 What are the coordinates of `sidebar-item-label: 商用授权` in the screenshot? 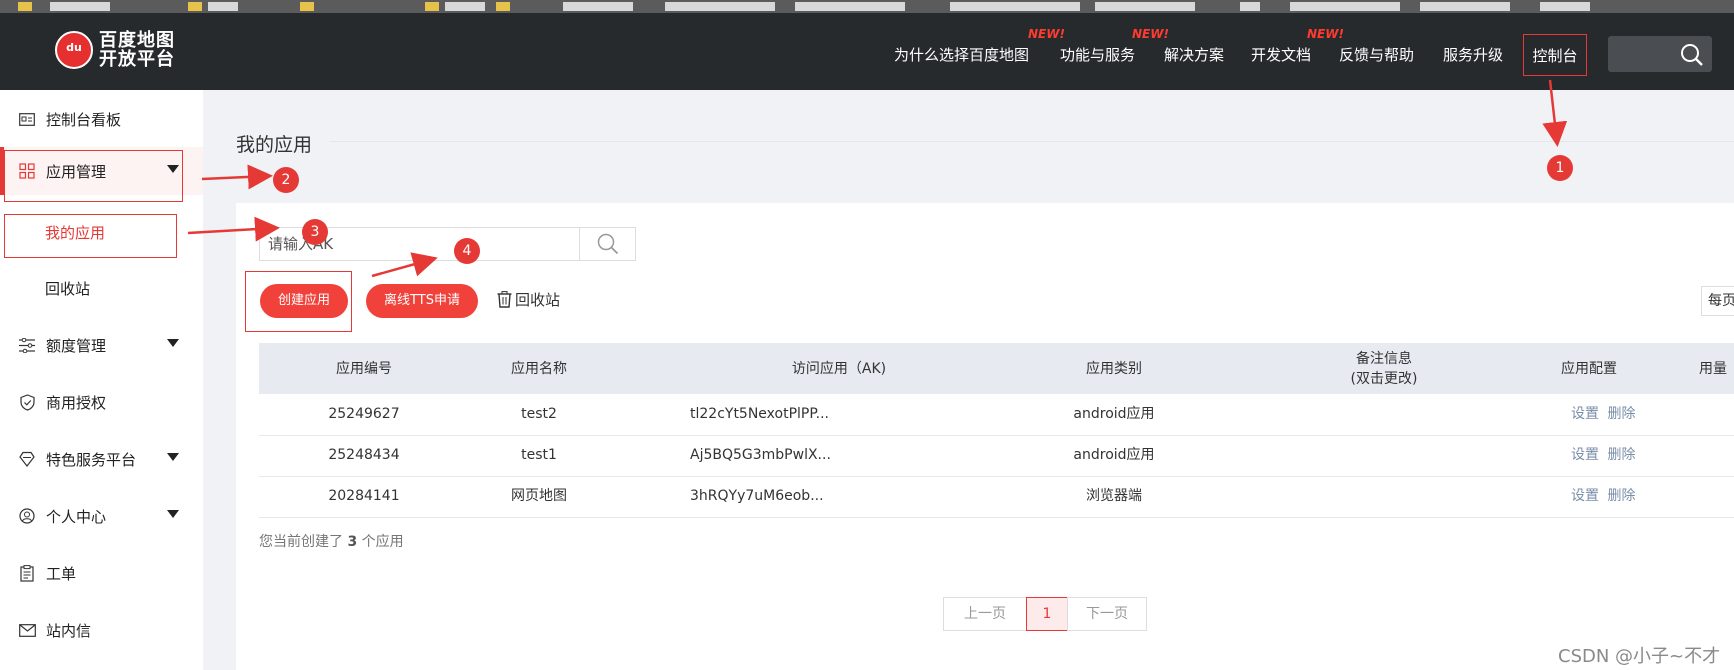 It's located at (76, 402).